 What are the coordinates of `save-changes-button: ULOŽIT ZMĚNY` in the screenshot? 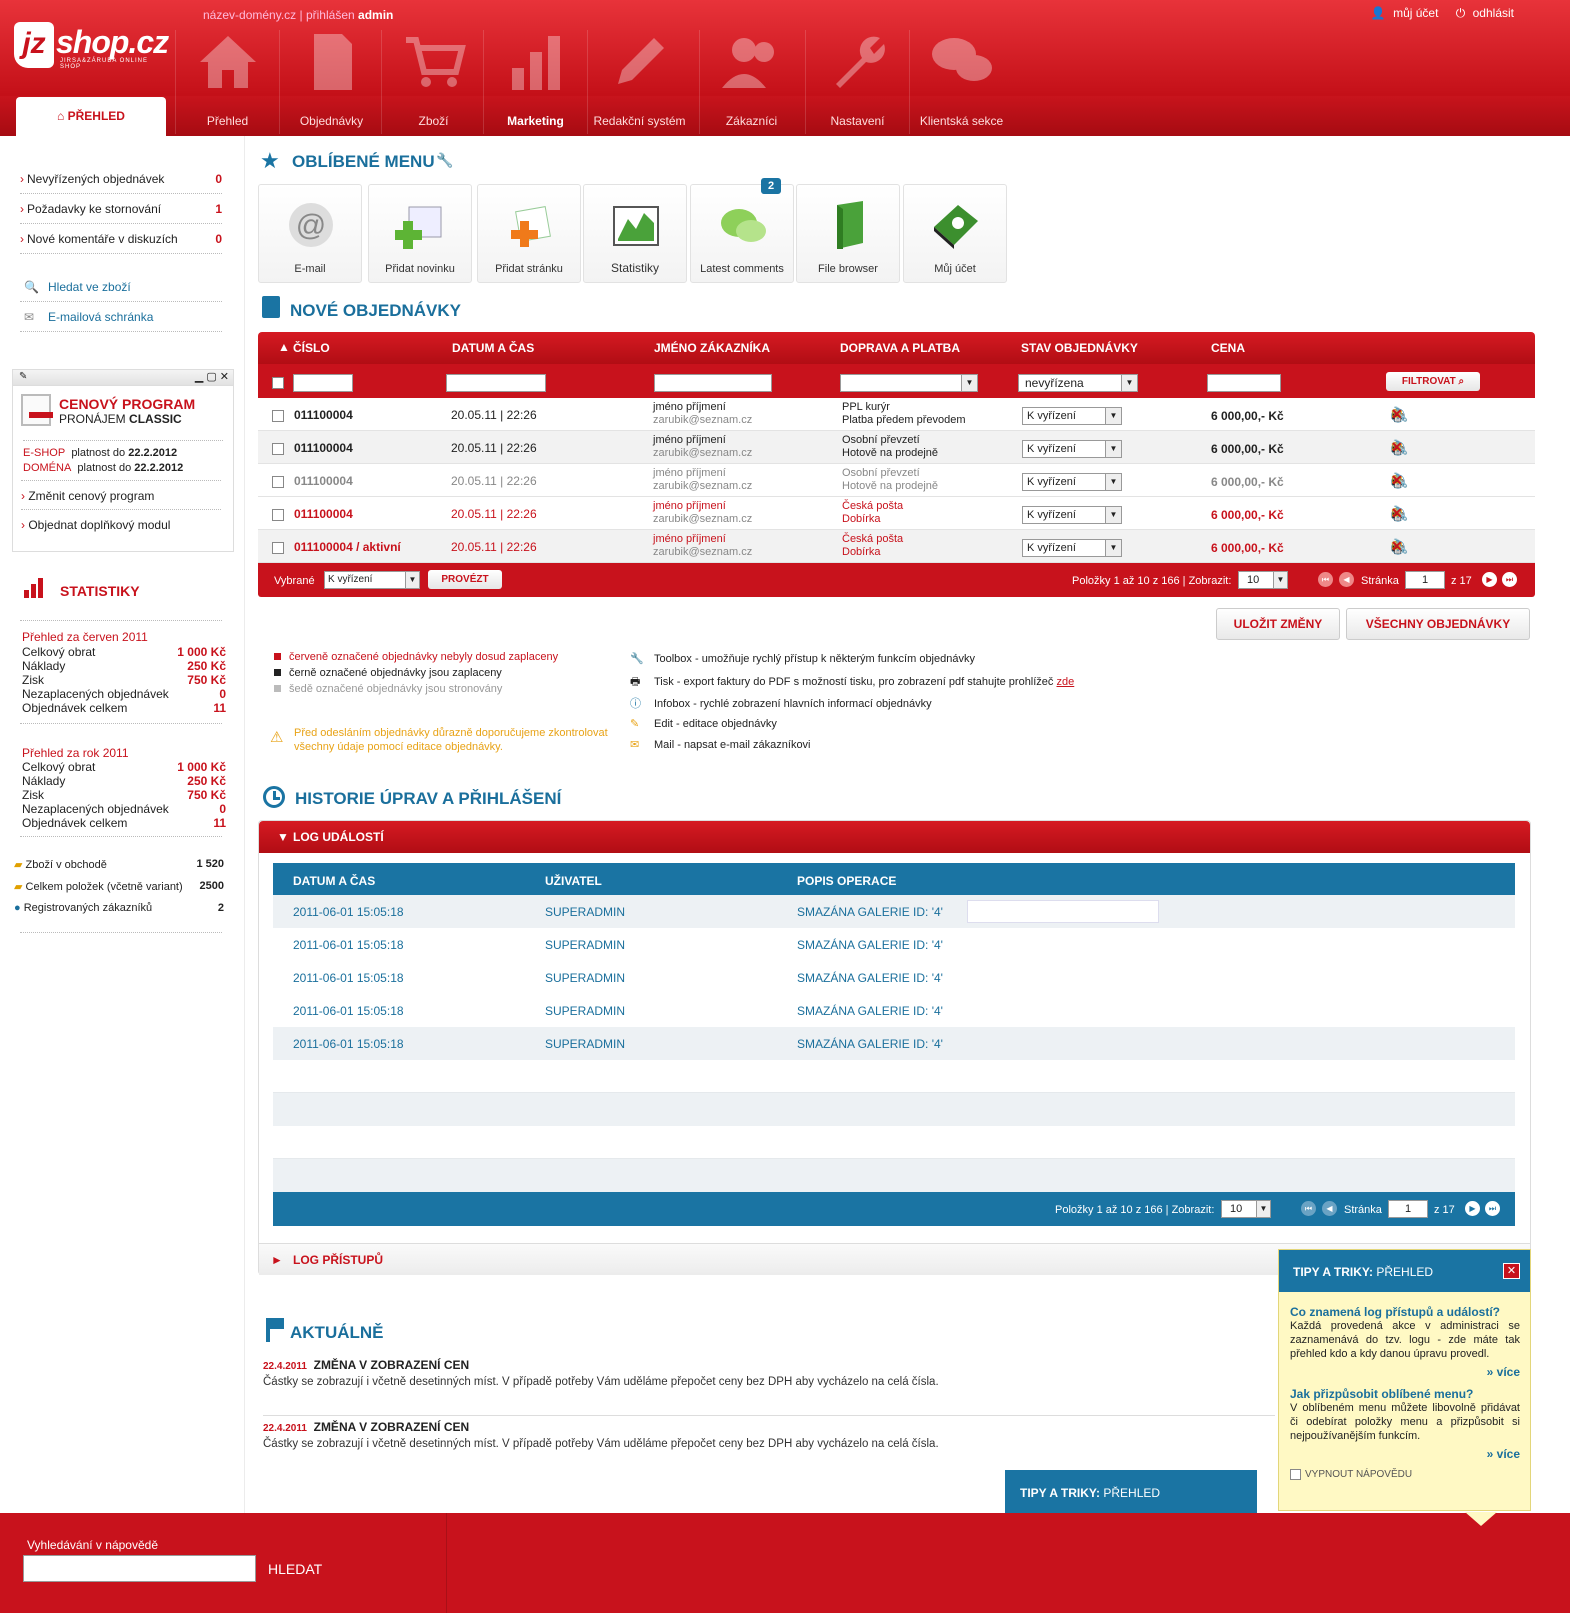 It's located at (1278, 624).